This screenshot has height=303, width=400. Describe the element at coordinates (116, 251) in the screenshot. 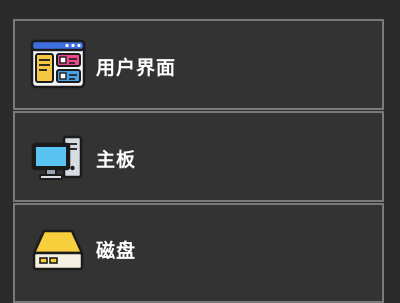

I see `menu-item-label: 磁盘` at that location.